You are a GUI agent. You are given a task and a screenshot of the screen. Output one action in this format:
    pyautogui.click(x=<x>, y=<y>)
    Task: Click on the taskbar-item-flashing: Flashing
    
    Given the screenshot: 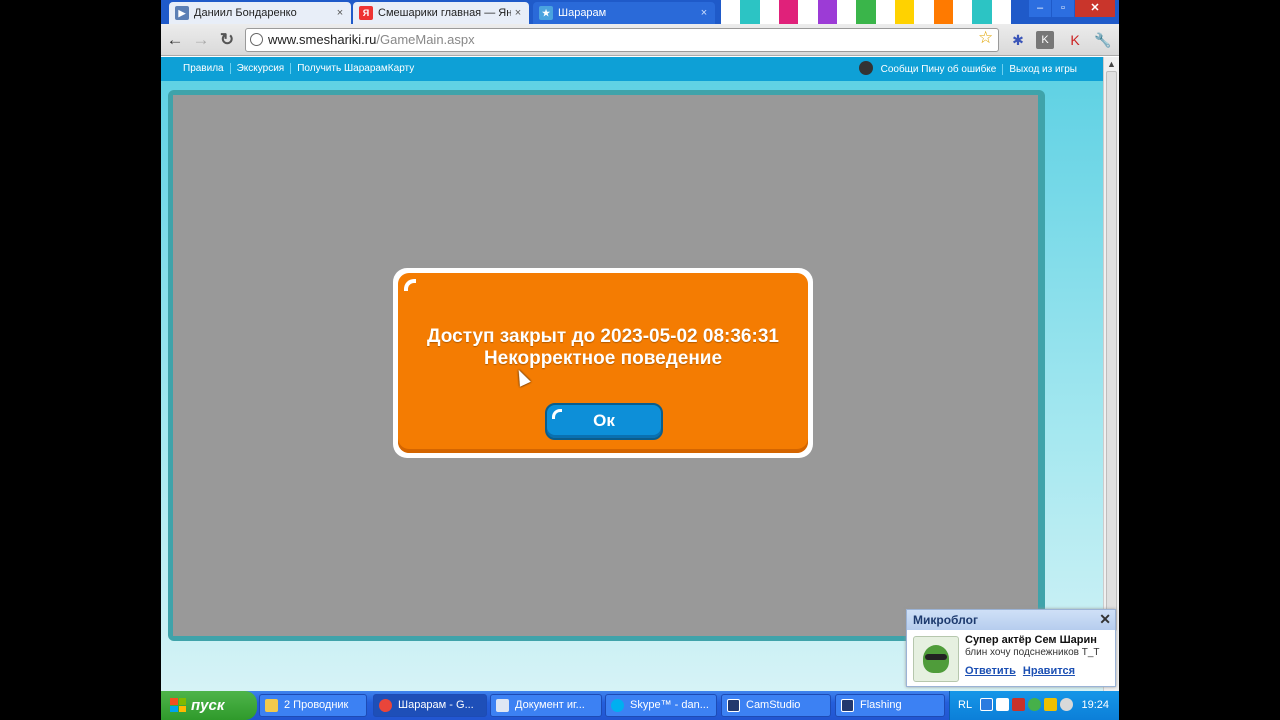 What is the action you would take?
    pyautogui.click(x=890, y=705)
    